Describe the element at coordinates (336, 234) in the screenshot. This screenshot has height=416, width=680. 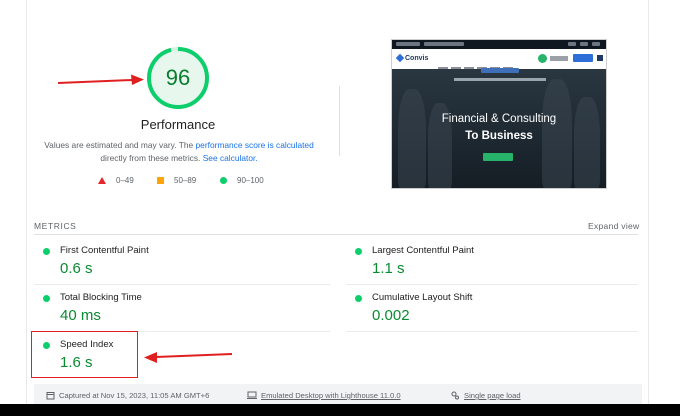
I see `metrics-divider` at that location.